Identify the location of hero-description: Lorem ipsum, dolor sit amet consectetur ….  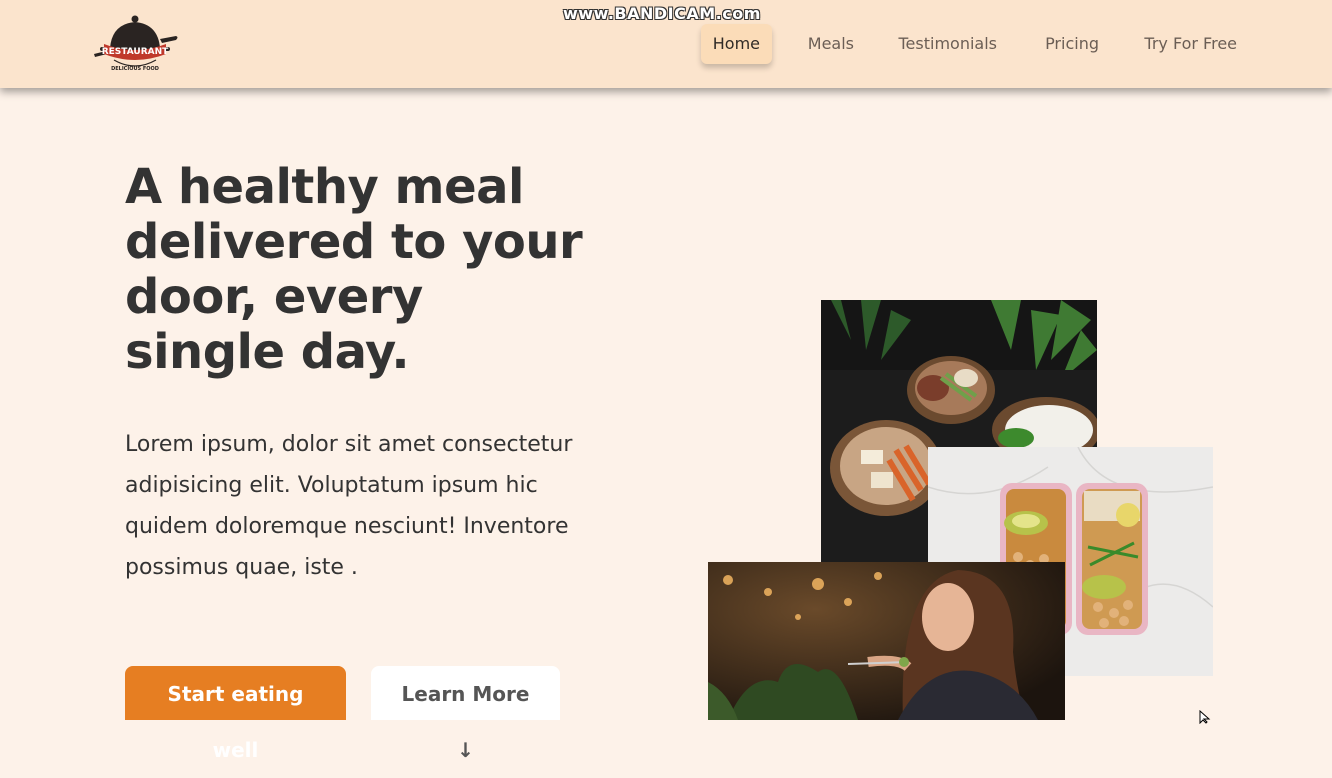
(349, 506).